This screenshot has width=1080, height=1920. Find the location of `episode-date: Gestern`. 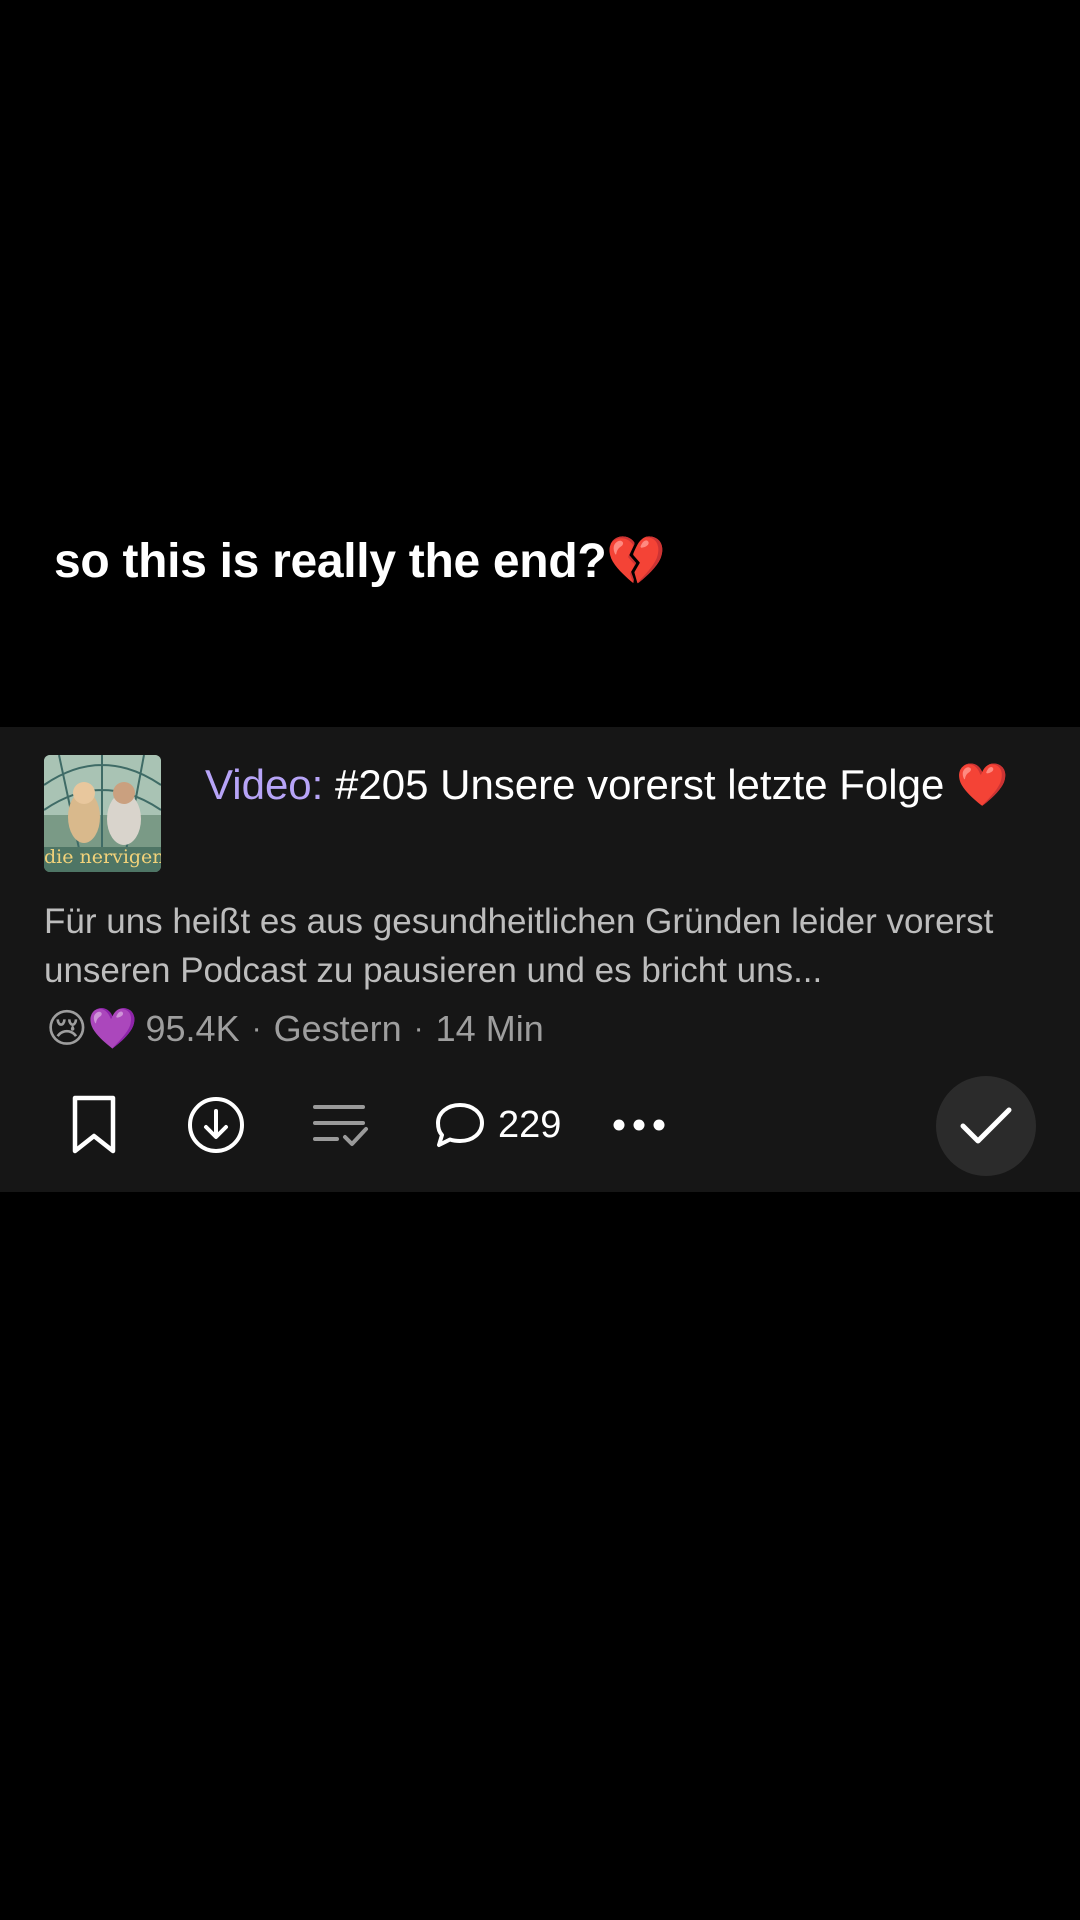

episode-date: Gestern is located at coordinates (337, 1028).